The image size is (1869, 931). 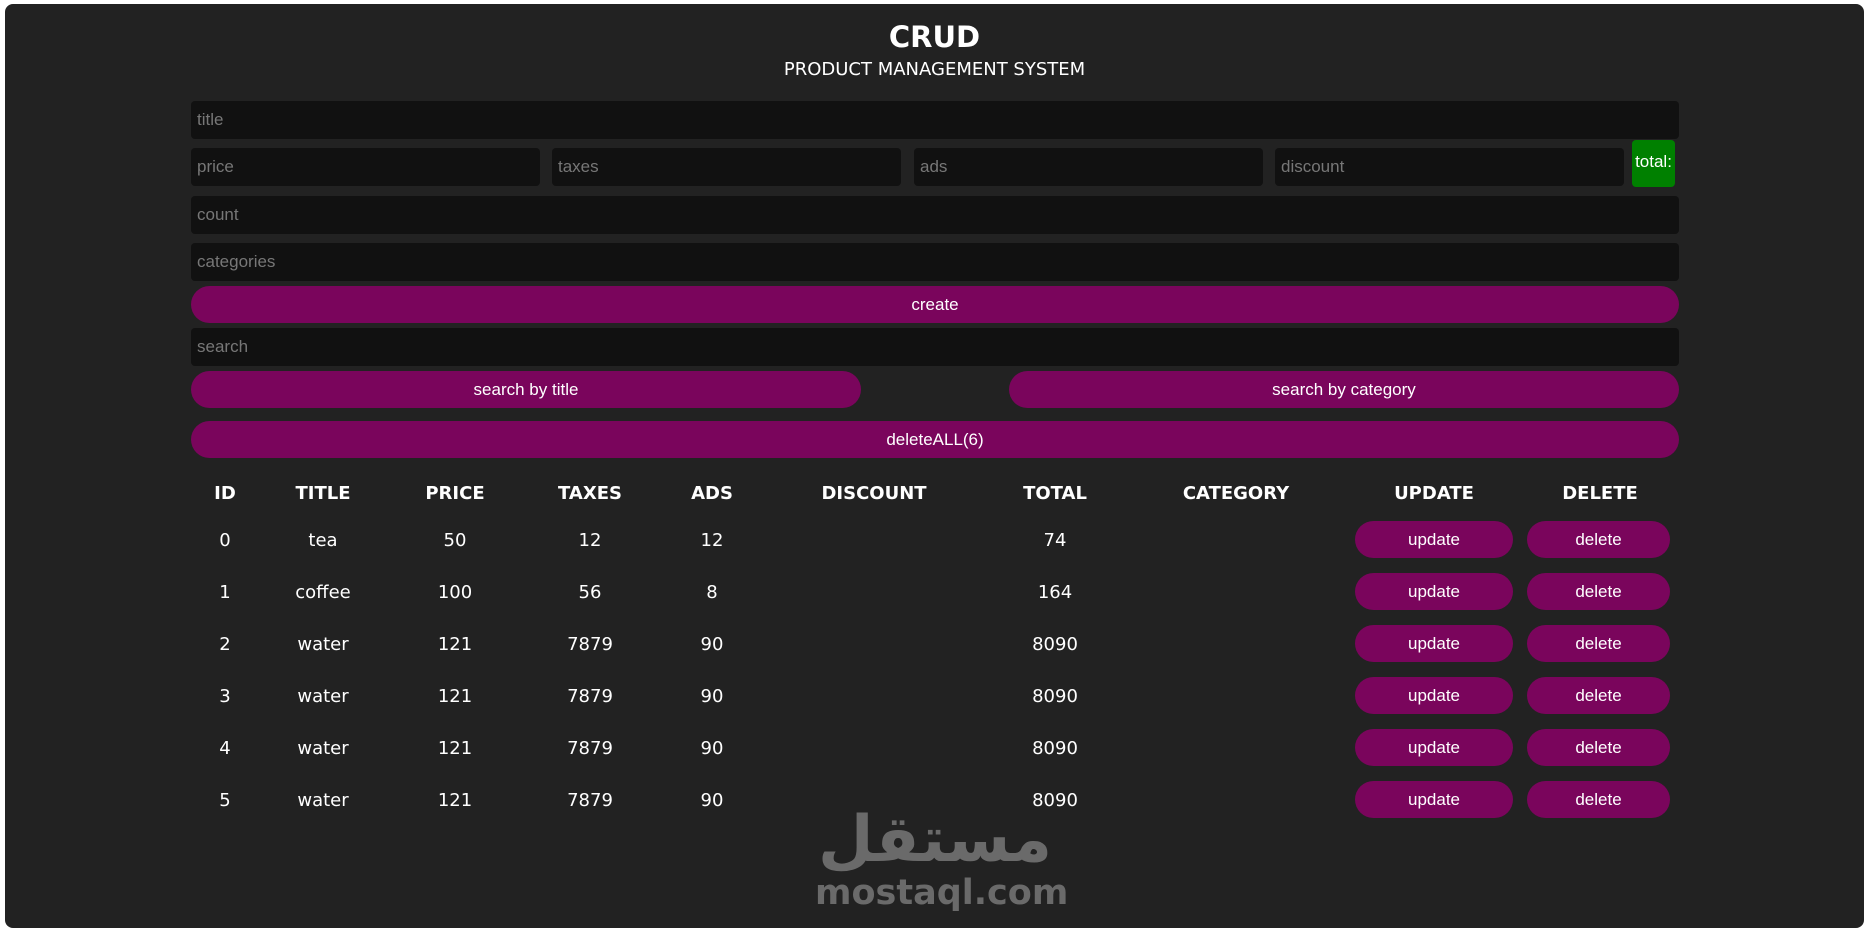 What do you see at coordinates (455, 493) in the screenshot?
I see `header-price: PRICE` at bounding box center [455, 493].